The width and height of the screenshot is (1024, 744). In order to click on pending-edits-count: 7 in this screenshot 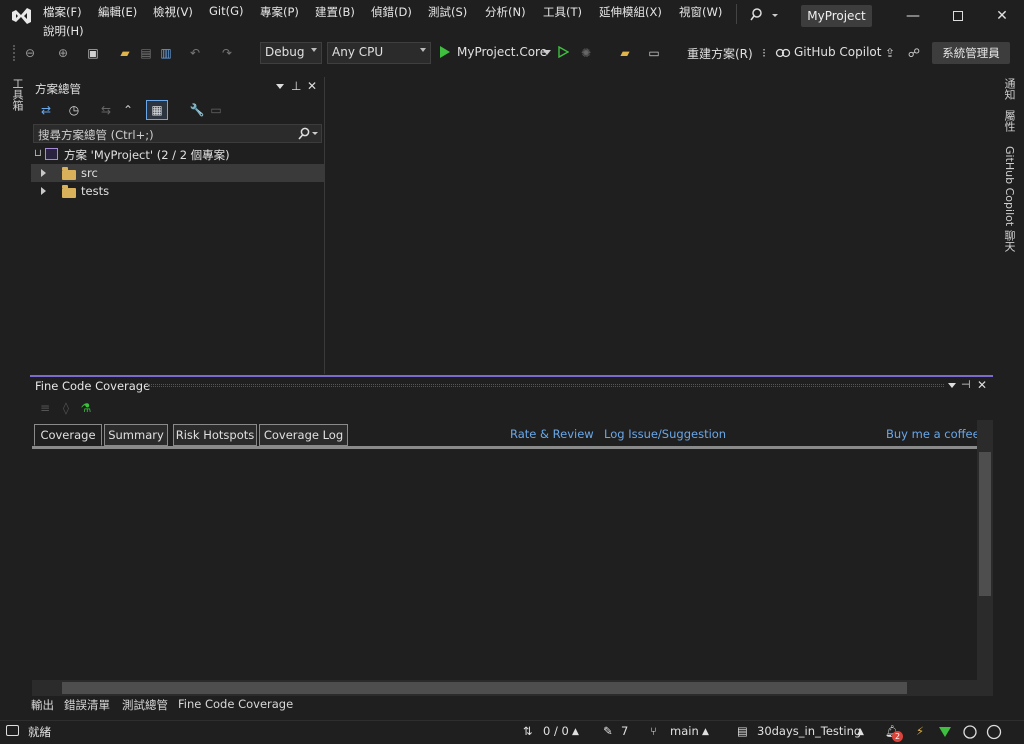, I will do `click(624, 731)`.